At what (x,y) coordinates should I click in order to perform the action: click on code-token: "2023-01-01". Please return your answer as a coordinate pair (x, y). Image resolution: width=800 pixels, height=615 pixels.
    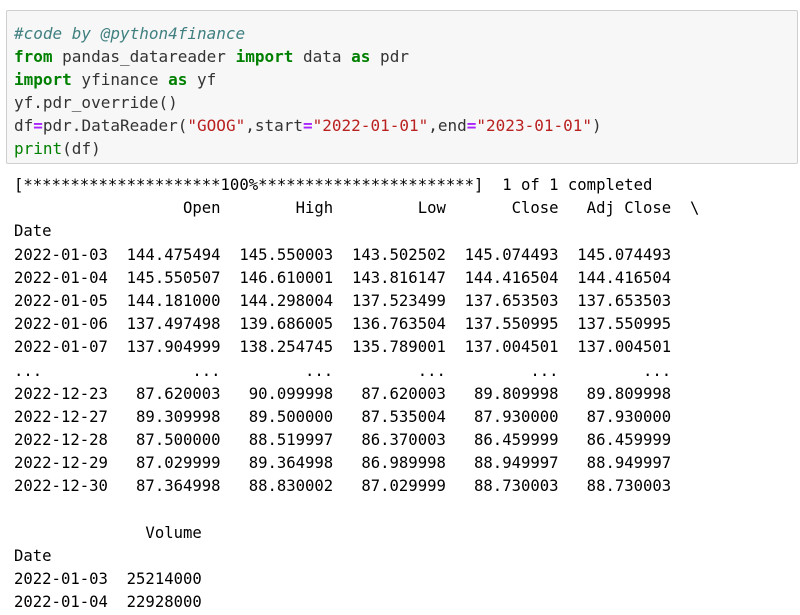
    Looking at the image, I should click on (534, 125).